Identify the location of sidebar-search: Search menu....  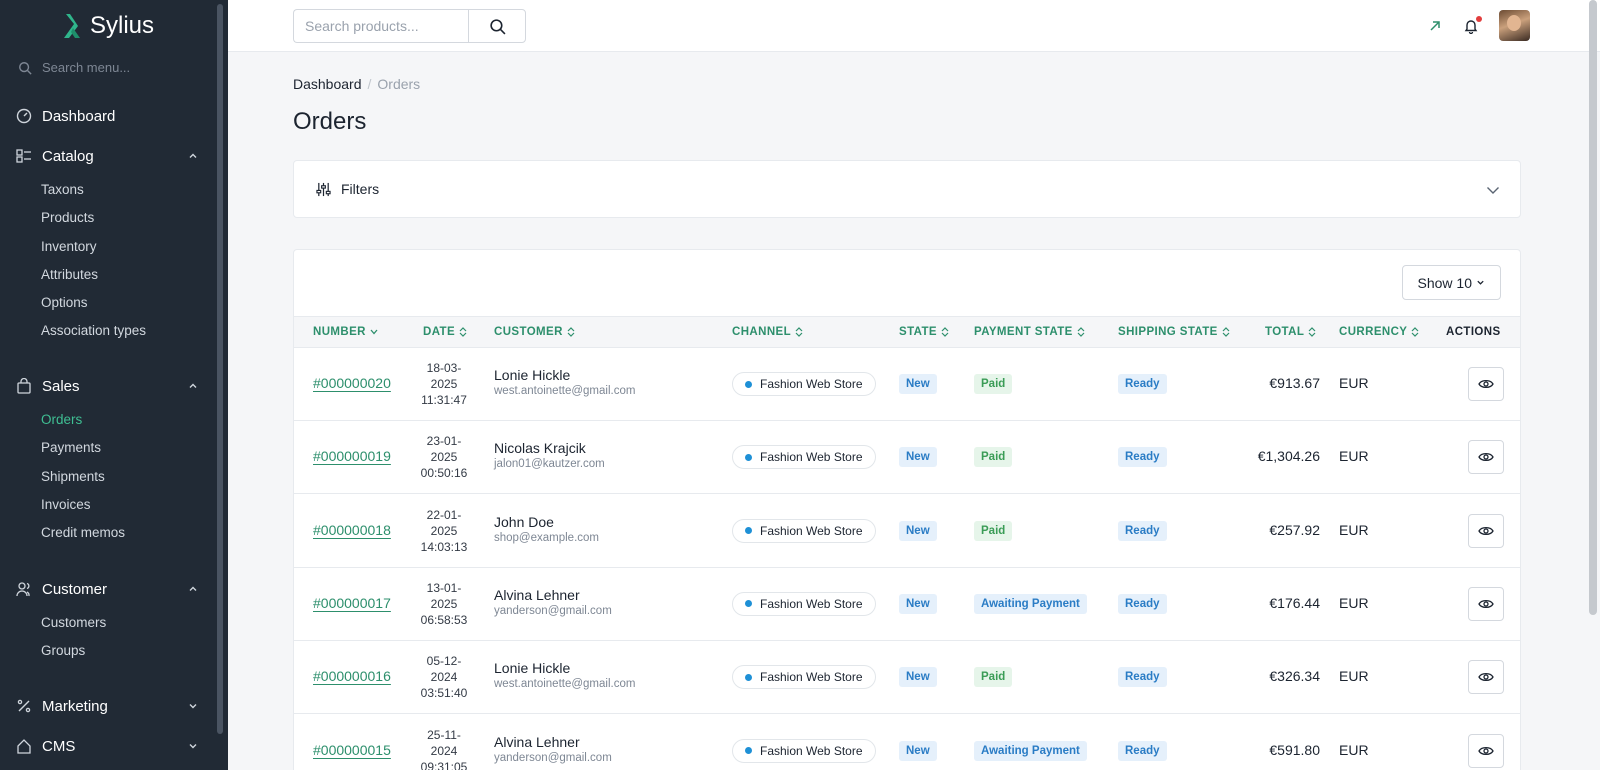
(74, 67).